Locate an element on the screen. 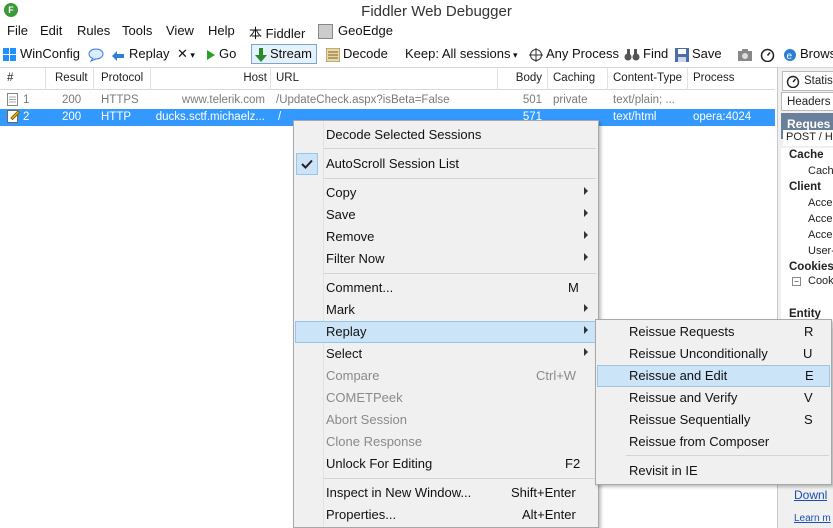  screenshot-button is located at coordinates (746, 54).